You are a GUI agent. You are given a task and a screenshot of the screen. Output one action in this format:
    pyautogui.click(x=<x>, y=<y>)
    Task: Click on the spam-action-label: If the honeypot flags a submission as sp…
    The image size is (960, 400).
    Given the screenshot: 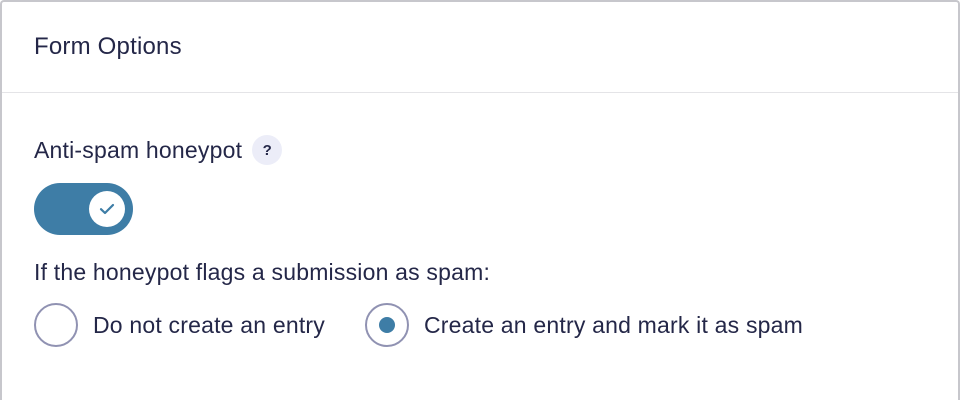 What is the action you would take?
    pyautogui.click(x=262, y=272)
    